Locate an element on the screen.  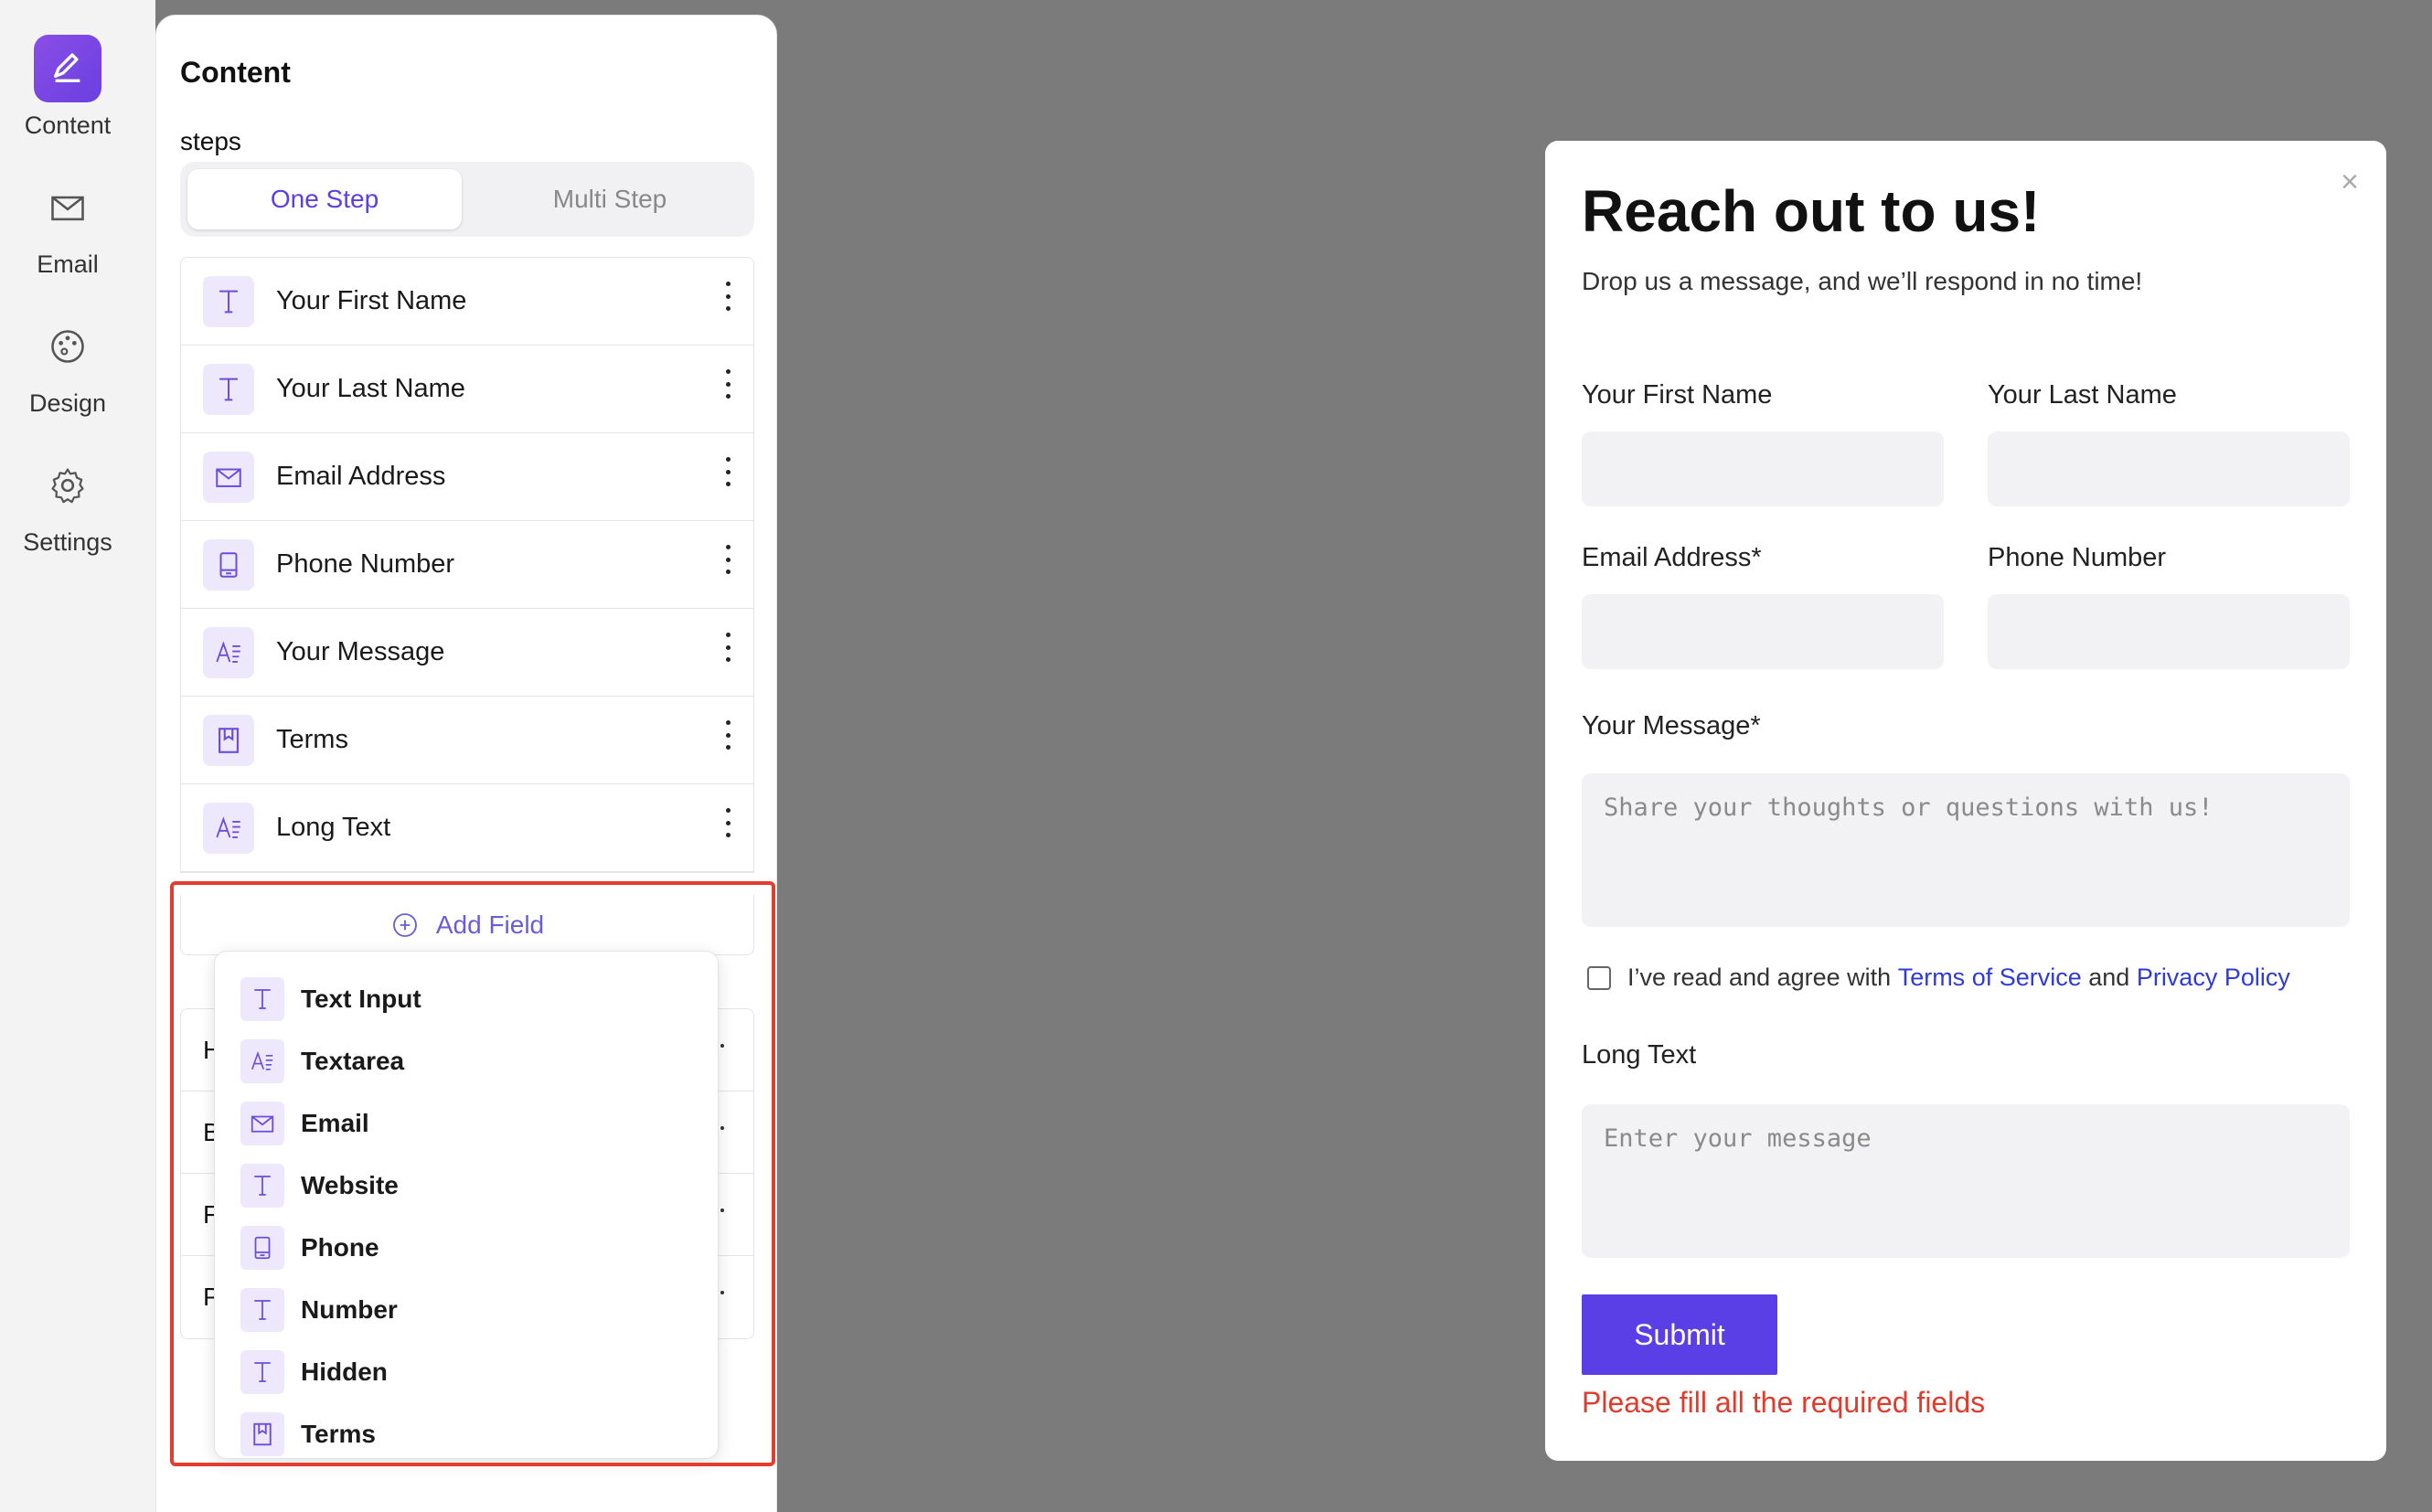
field-row: Your First Name is located at coordinates (467, 302).